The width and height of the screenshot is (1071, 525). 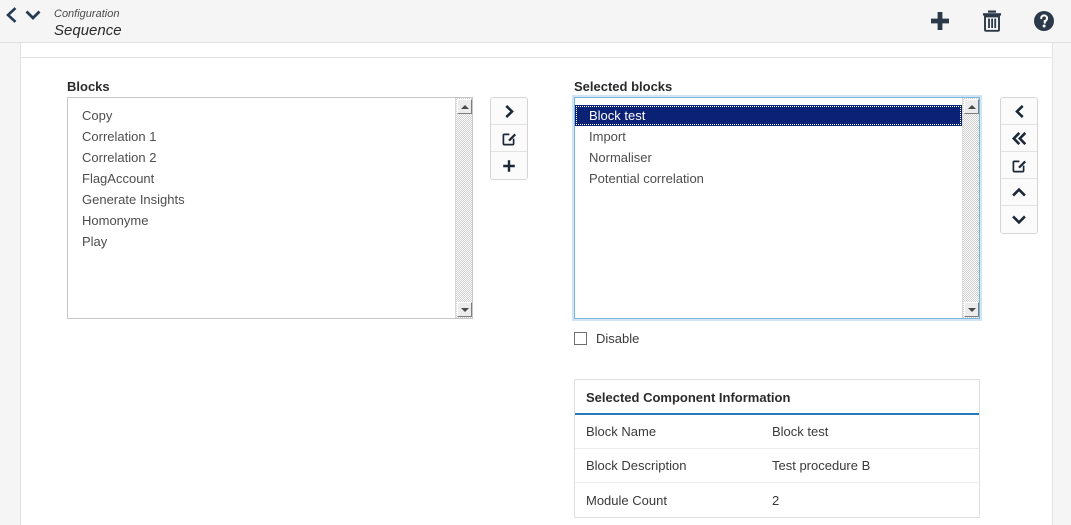 What do you see at coordinates (821, 465) in the screenshot?
I see `info-value: Test procedure B` at bounding box center [821, 465].